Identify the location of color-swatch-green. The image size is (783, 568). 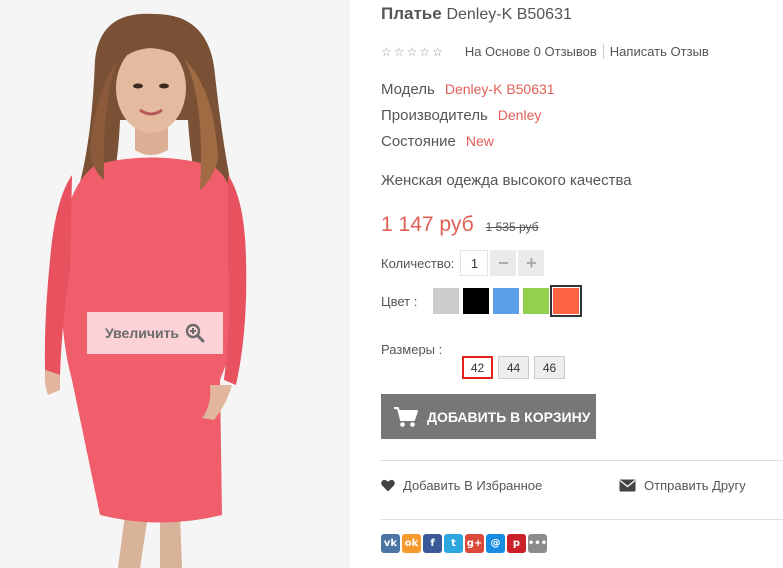
(536, 301).